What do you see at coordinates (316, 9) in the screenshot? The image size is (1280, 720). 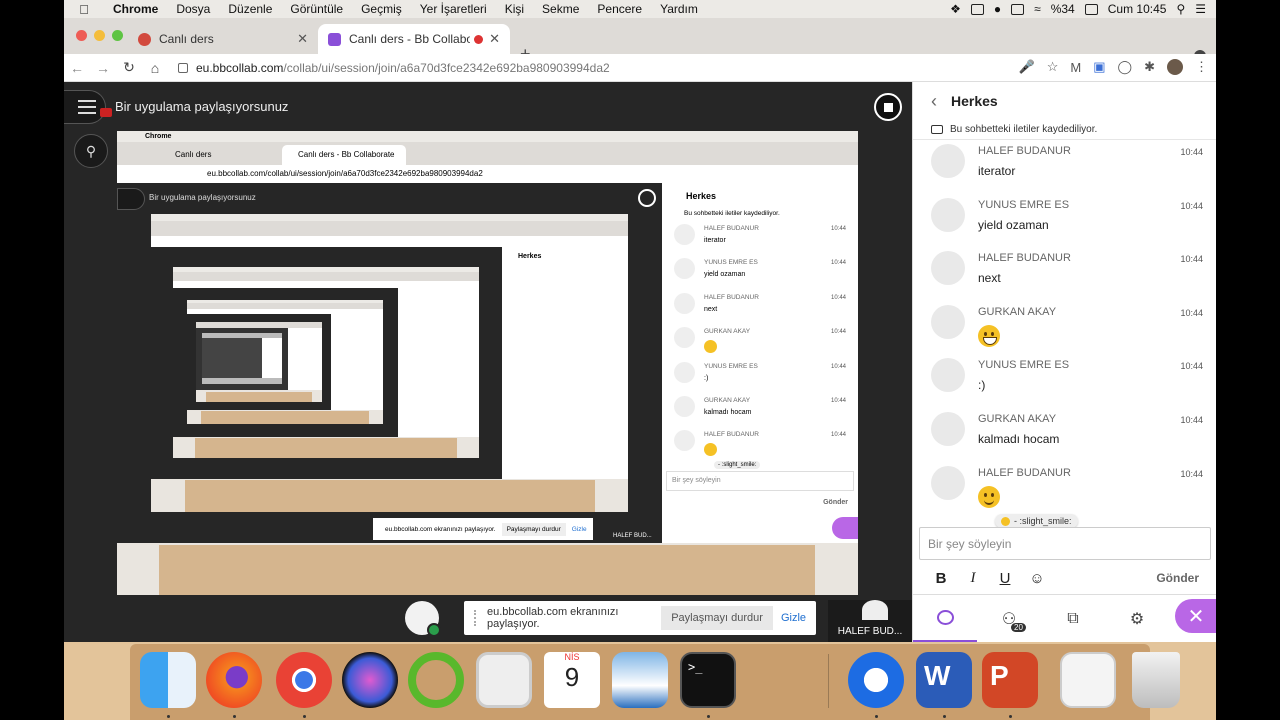 I see `menu-item-goruntule: Görüntüle` at bounding box center [316, 9].